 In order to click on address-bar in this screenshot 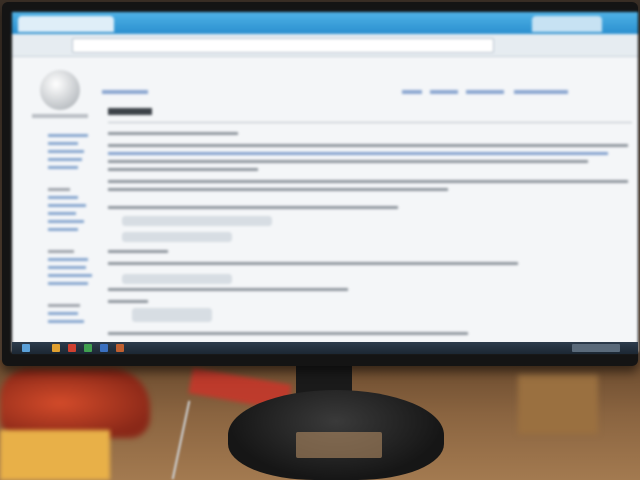, I will do `click(283, 45)`.